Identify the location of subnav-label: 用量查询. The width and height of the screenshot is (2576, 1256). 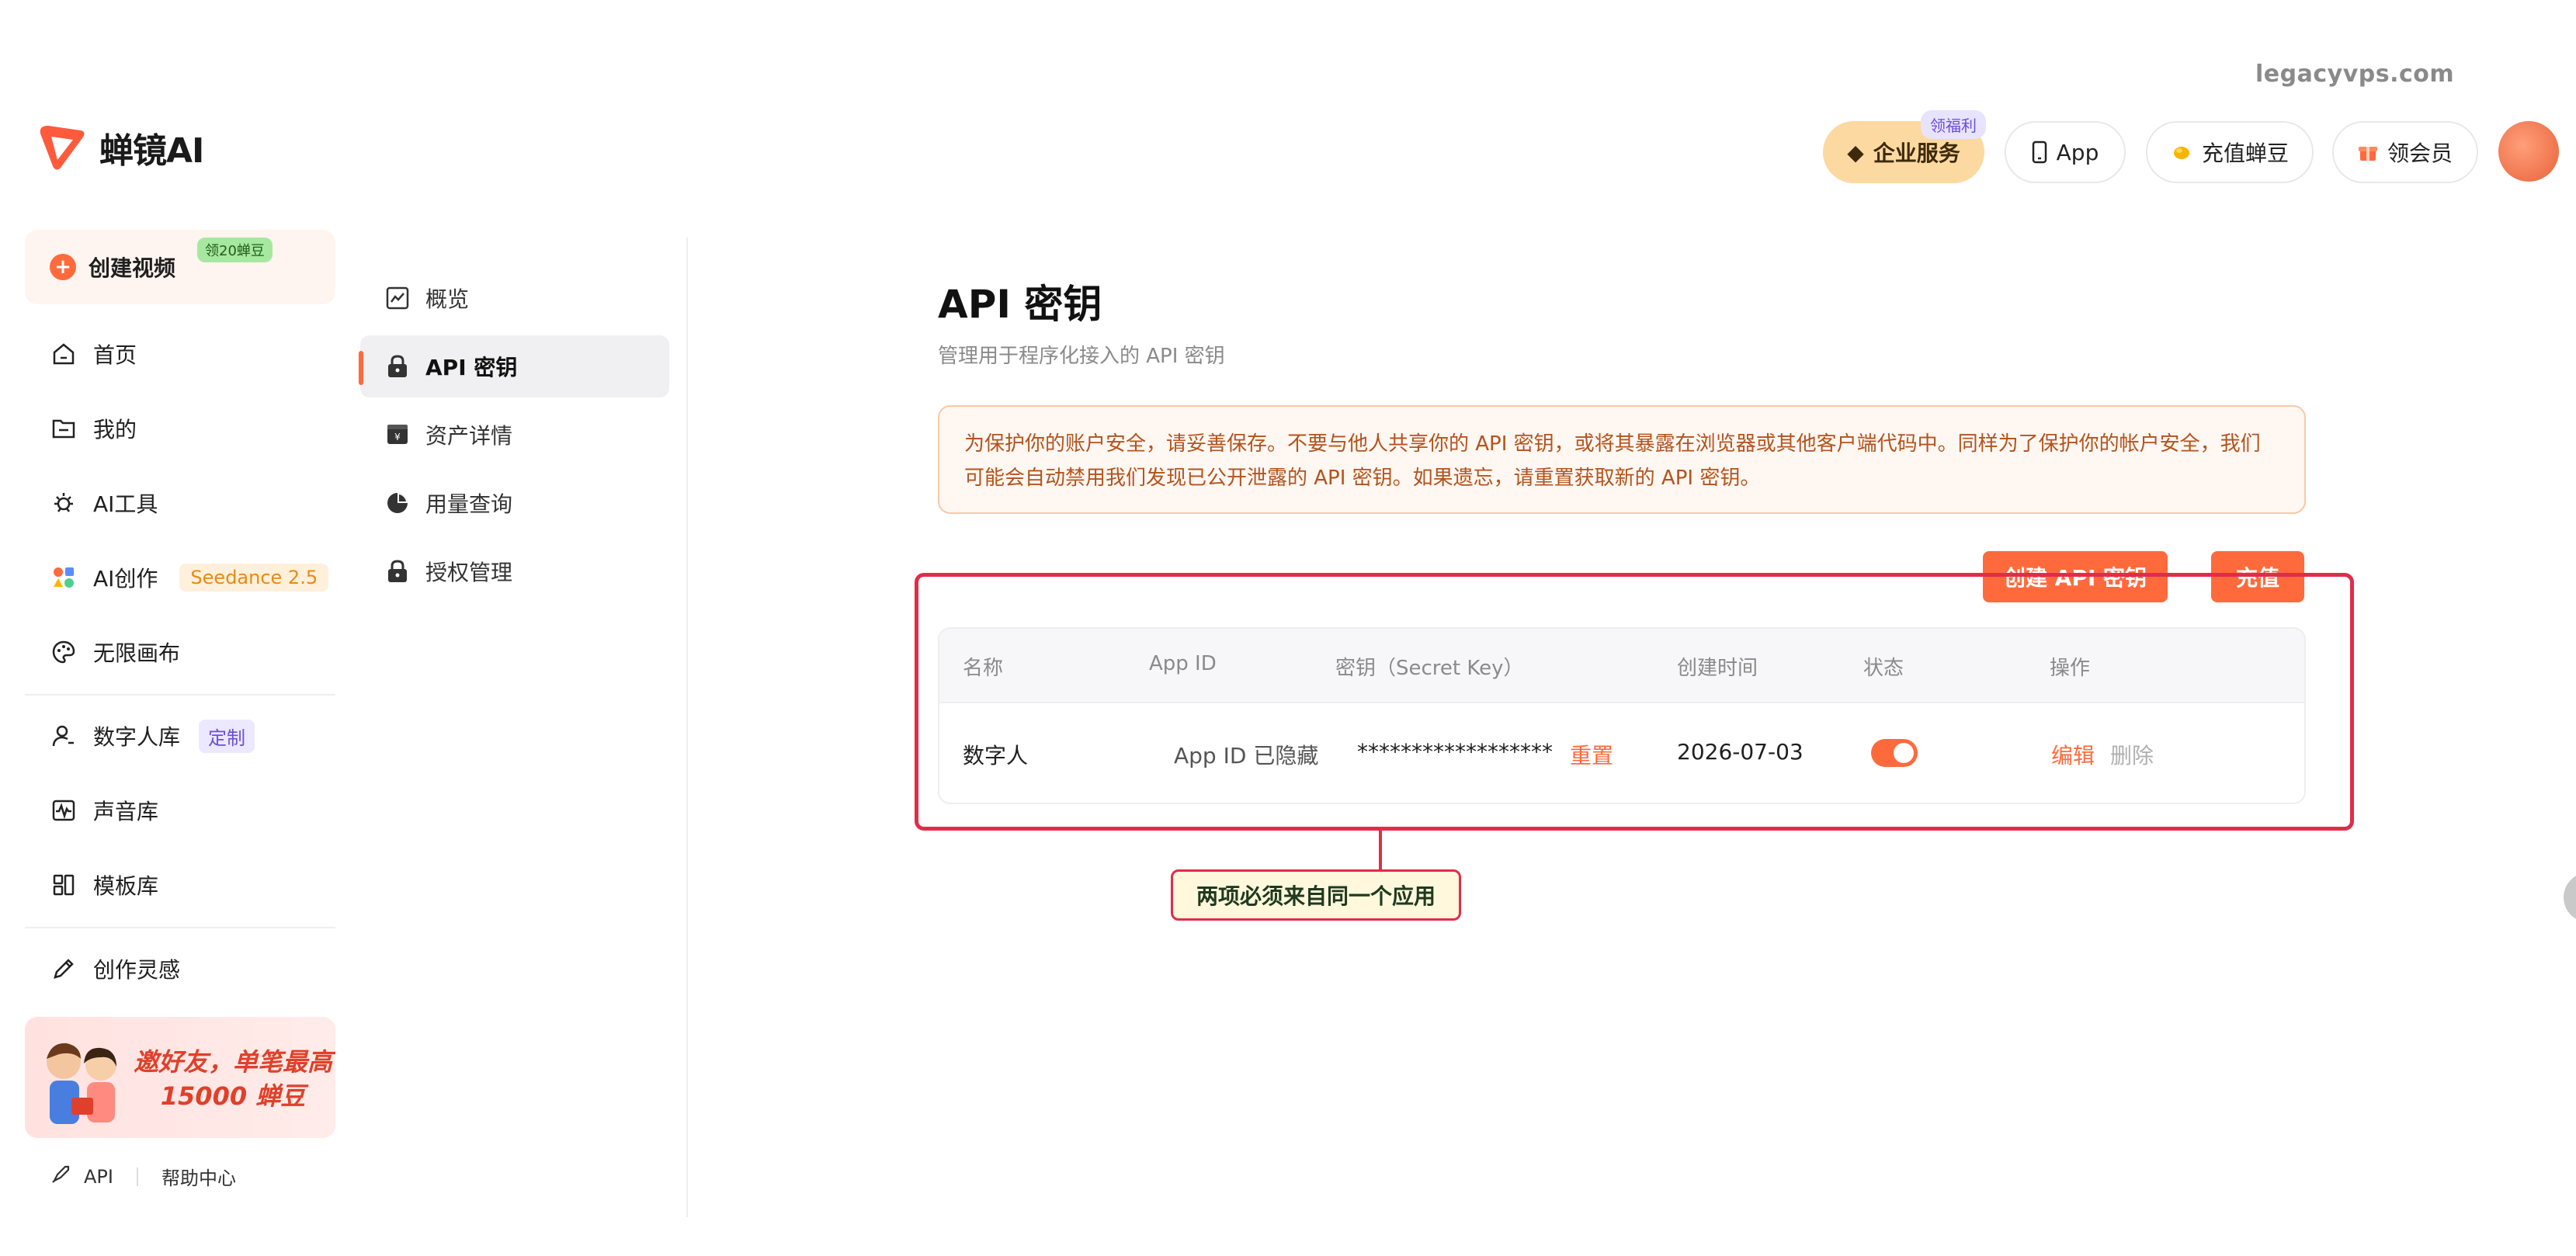
(469, 504).